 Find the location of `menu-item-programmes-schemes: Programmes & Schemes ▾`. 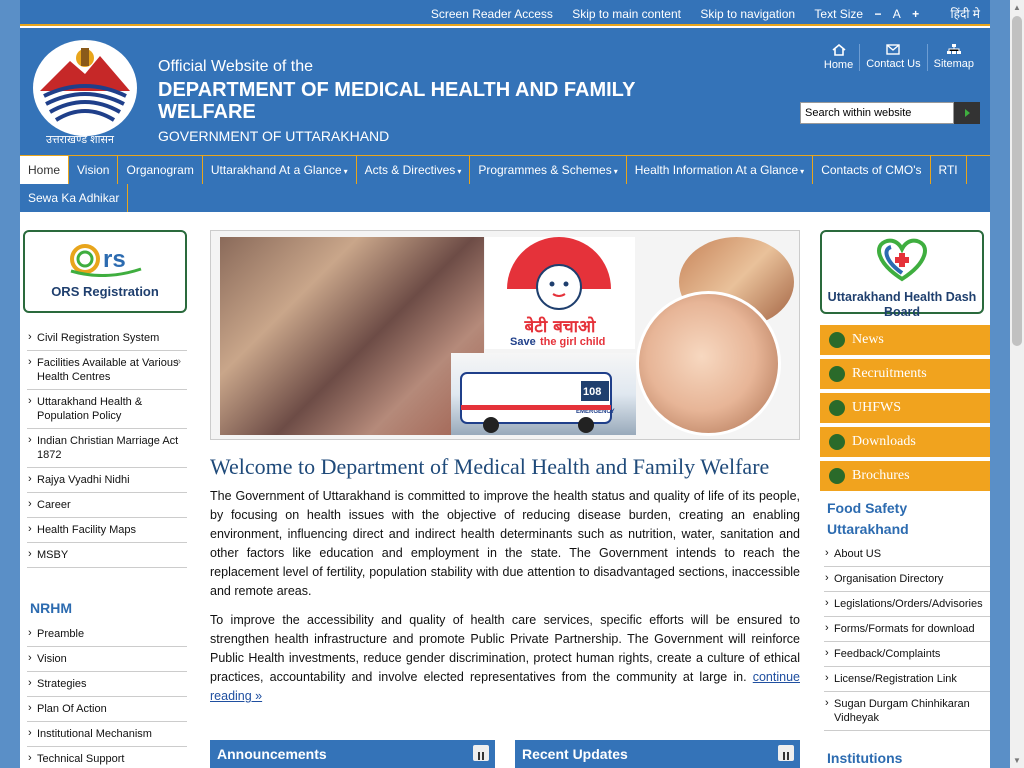

menu-item-programmes-schemes: Programmes & Schemes ▾ is located at coordinates (548, 170).